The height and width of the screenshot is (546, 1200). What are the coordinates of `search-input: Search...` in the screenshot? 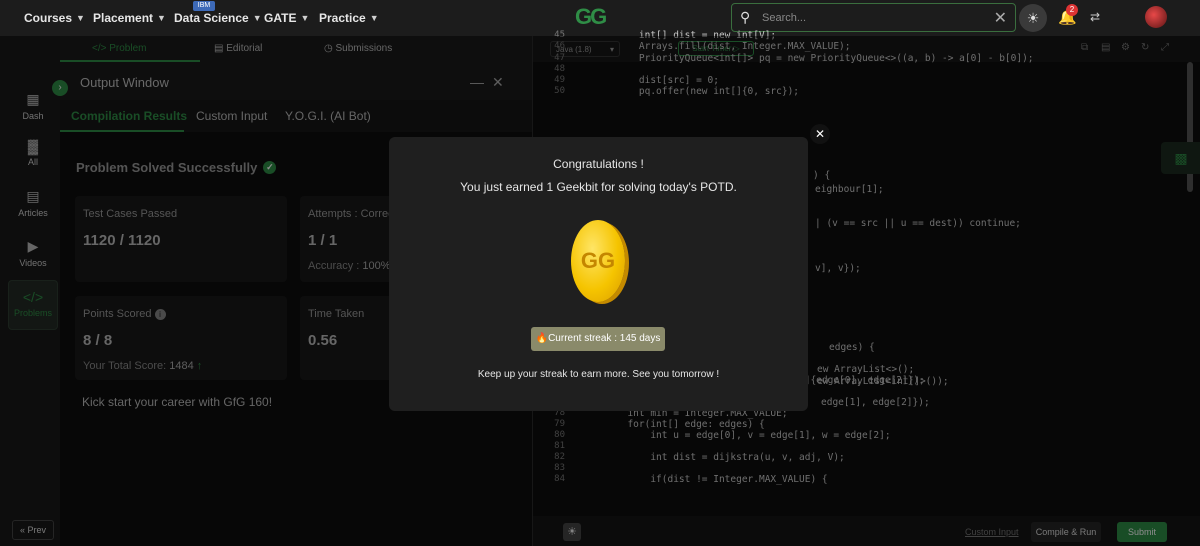 It's located at (784, 18).